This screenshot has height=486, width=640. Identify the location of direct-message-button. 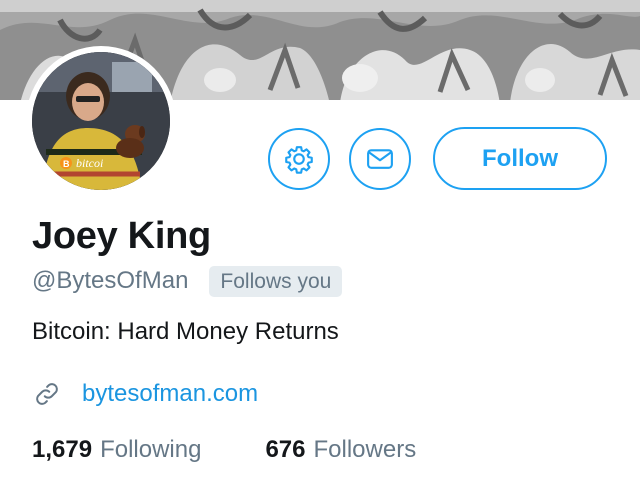
(380, 159).